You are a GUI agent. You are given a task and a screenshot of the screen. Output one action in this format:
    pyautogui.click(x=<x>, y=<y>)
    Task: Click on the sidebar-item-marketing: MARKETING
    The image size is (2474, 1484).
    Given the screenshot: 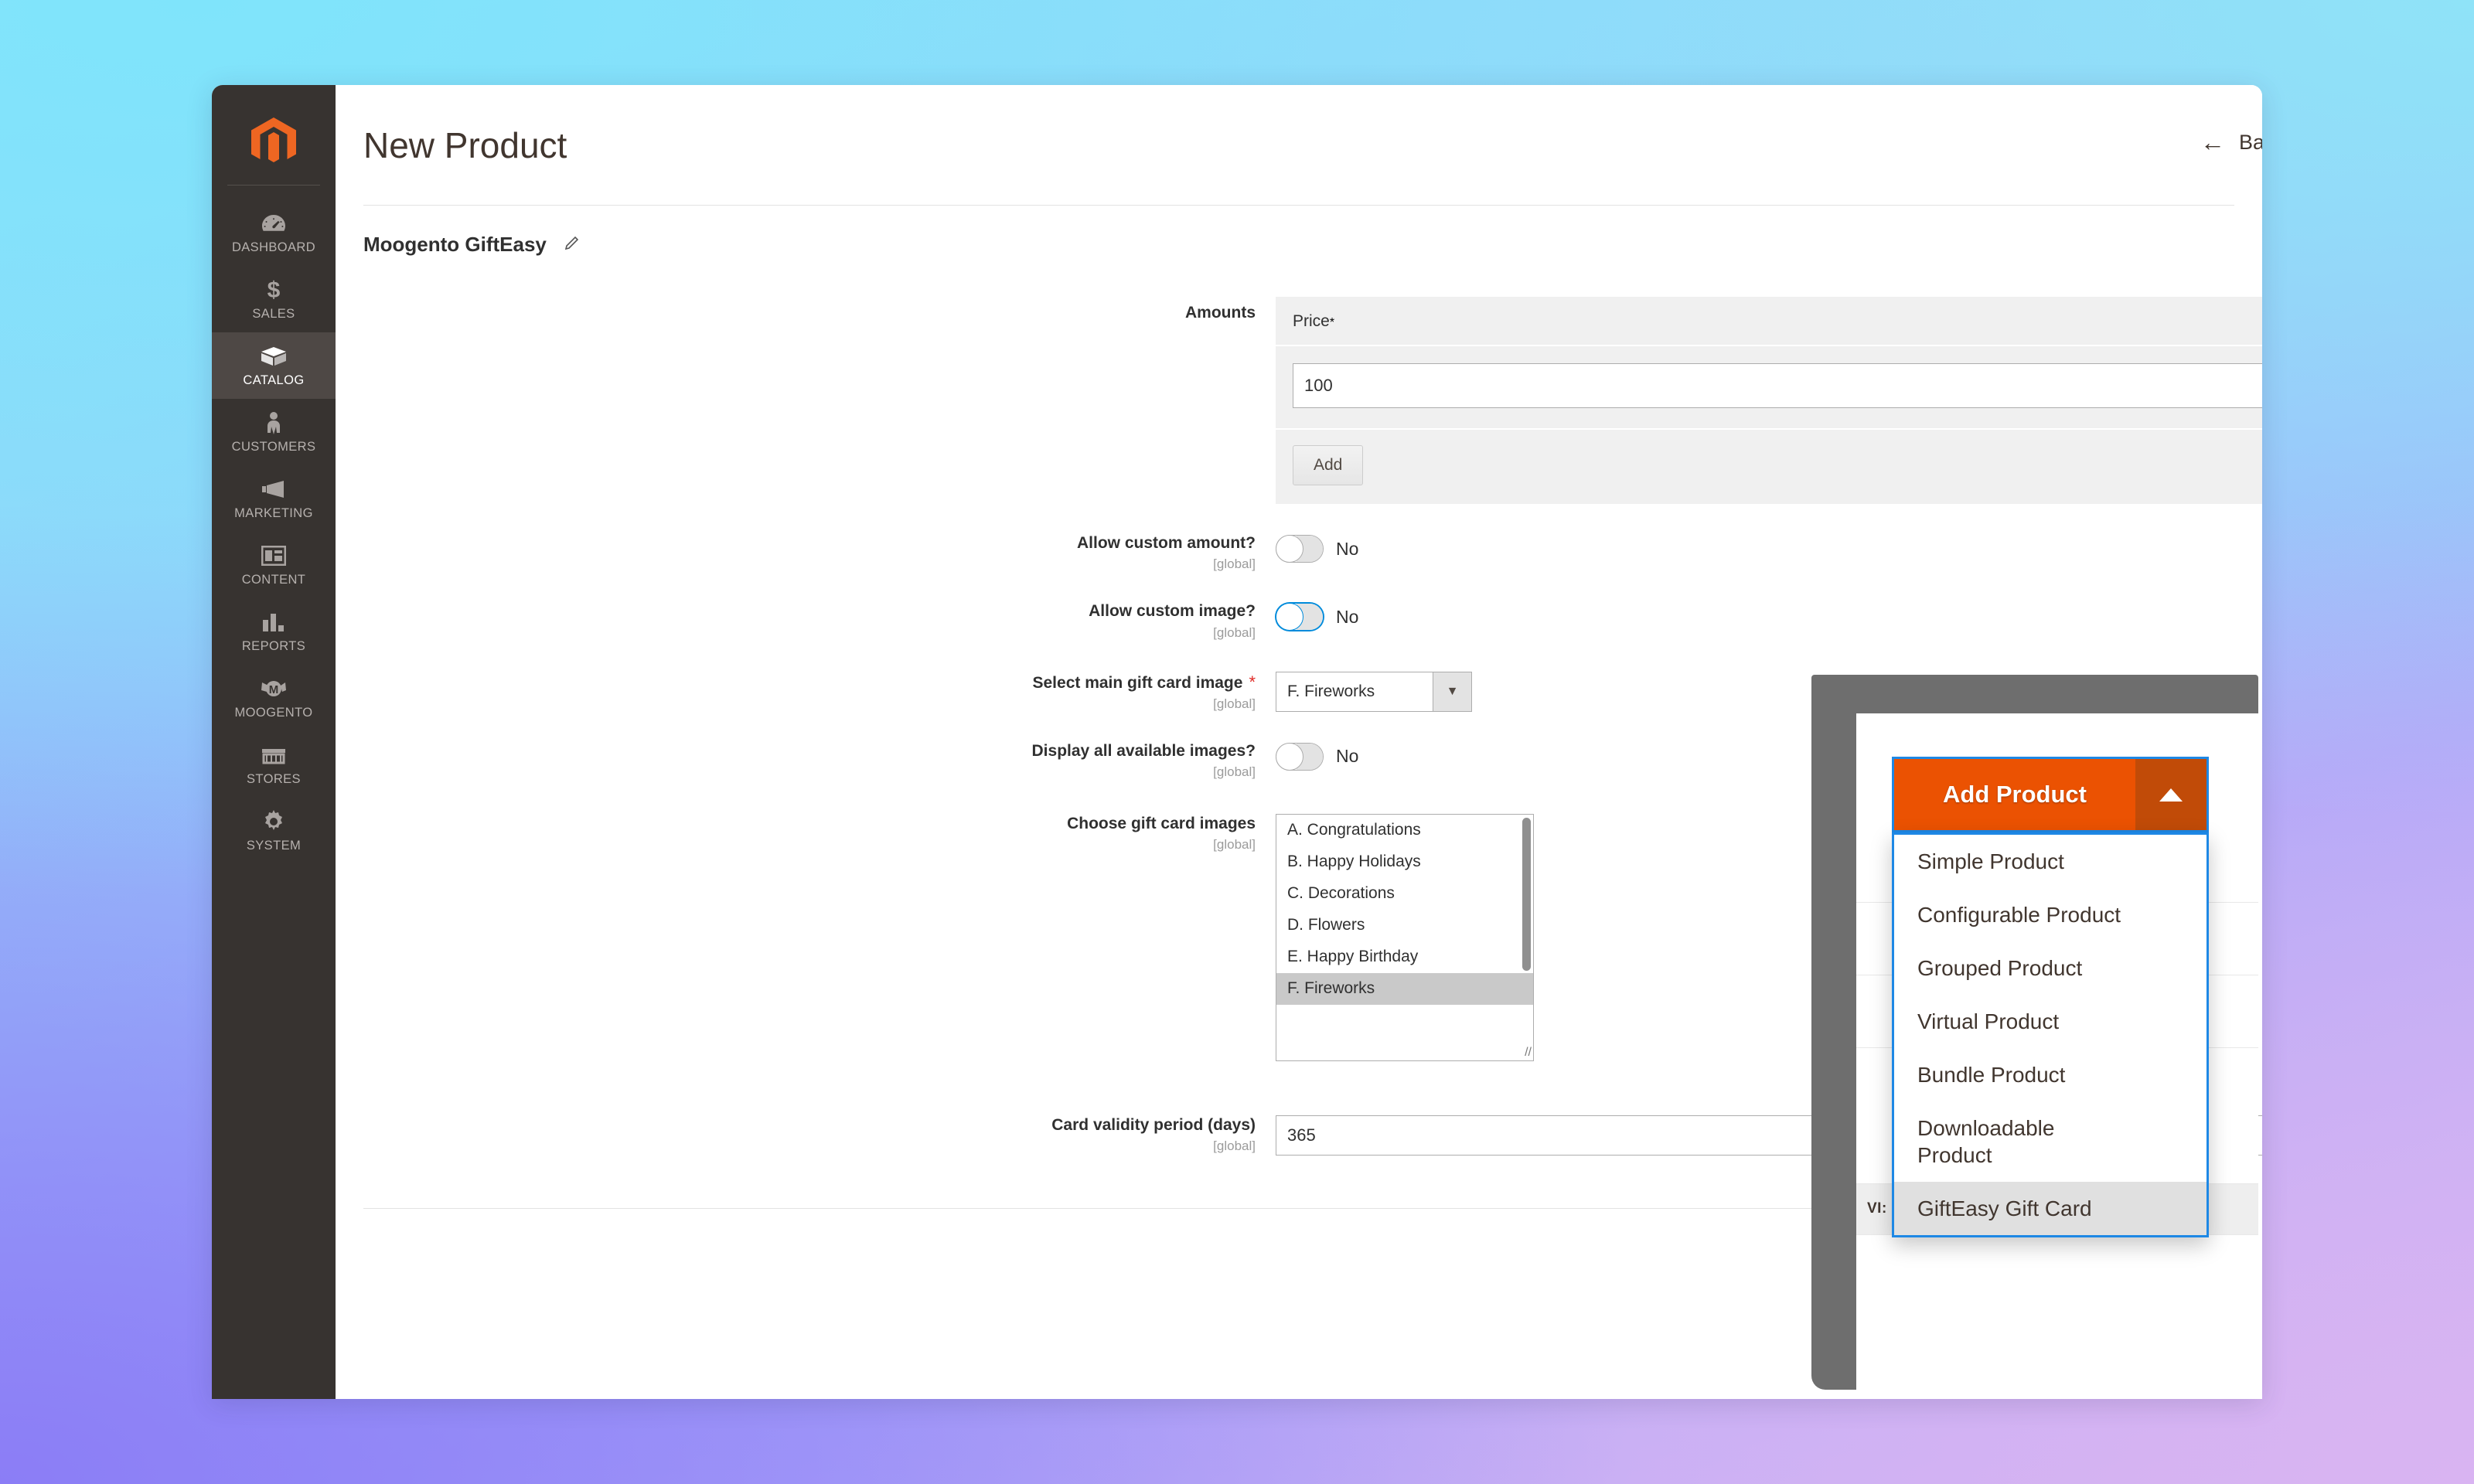 What is the action you would take?
    pyautogui.click(x=274, y=498)
    